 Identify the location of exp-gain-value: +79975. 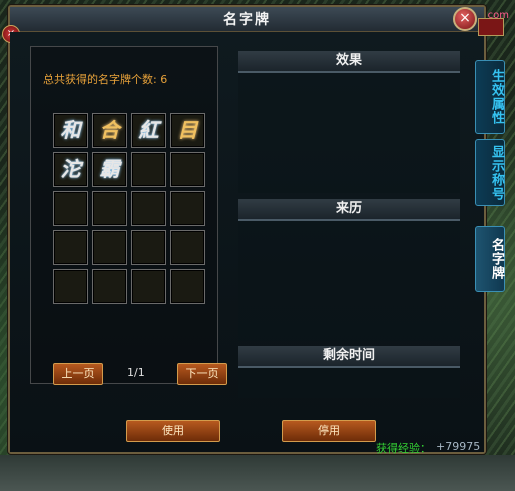
(458, 446).